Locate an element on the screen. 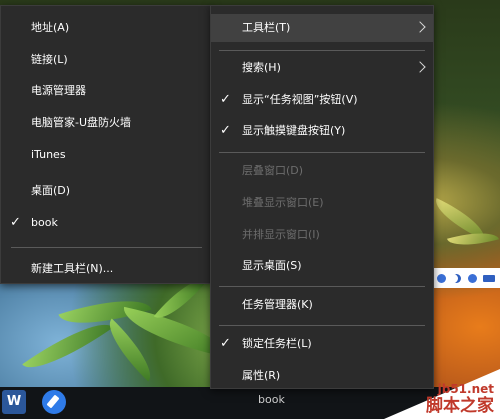 The height and width of the screenshot is (419, 500). submenu-item-label: 桌面(D) is located at coordinates (51, 190).